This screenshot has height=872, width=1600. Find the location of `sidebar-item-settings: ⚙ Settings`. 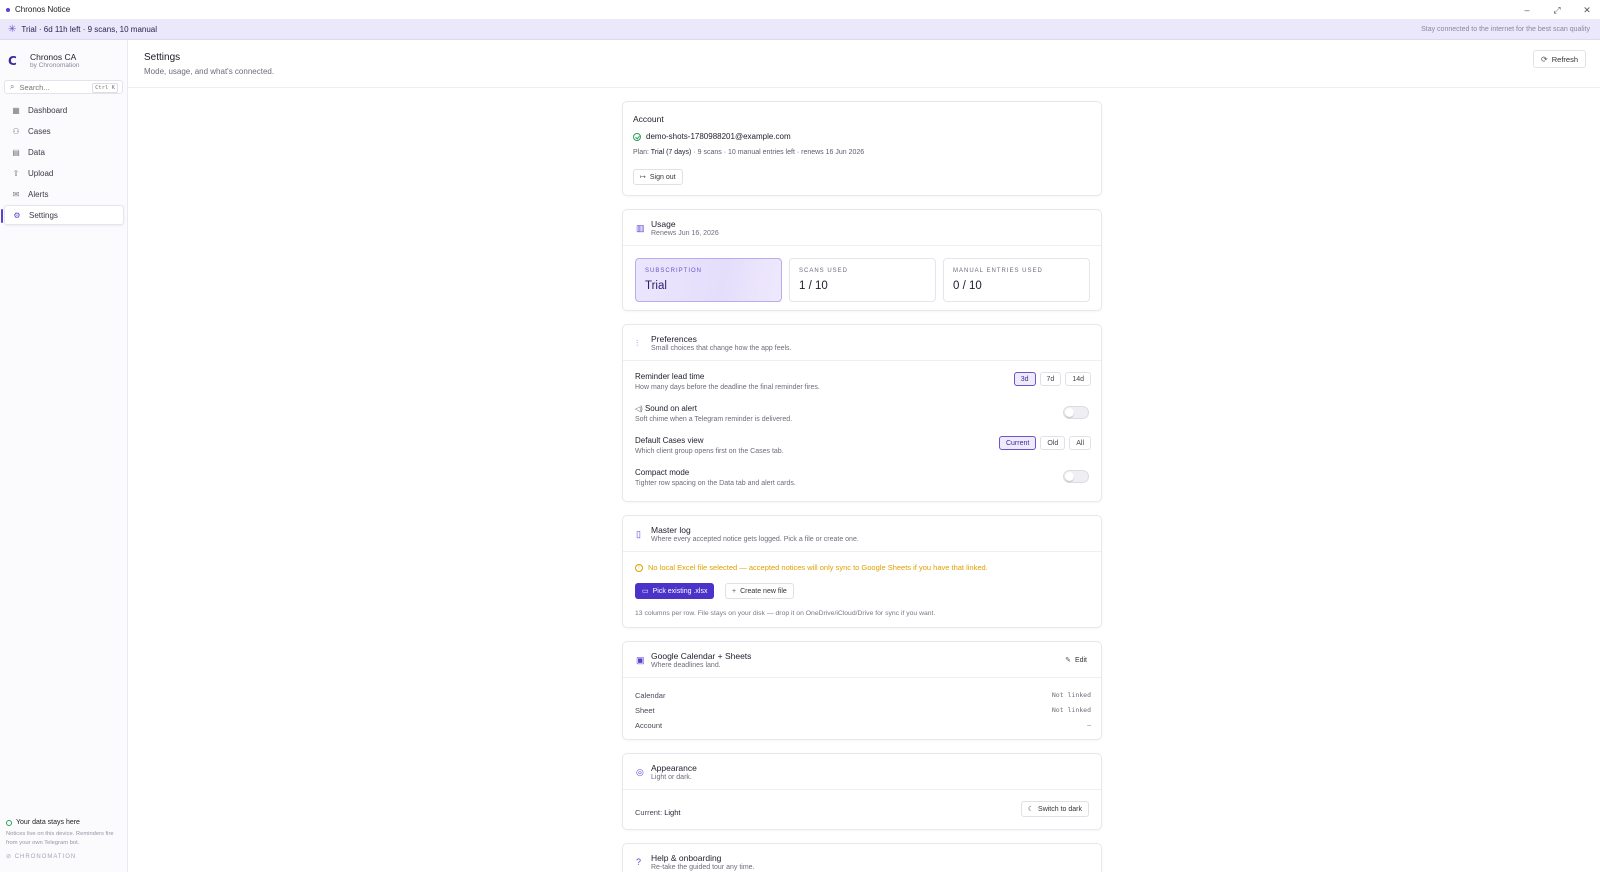

sidebar-item-settings: ⚙ Settings is located at coordinates (62, 215).